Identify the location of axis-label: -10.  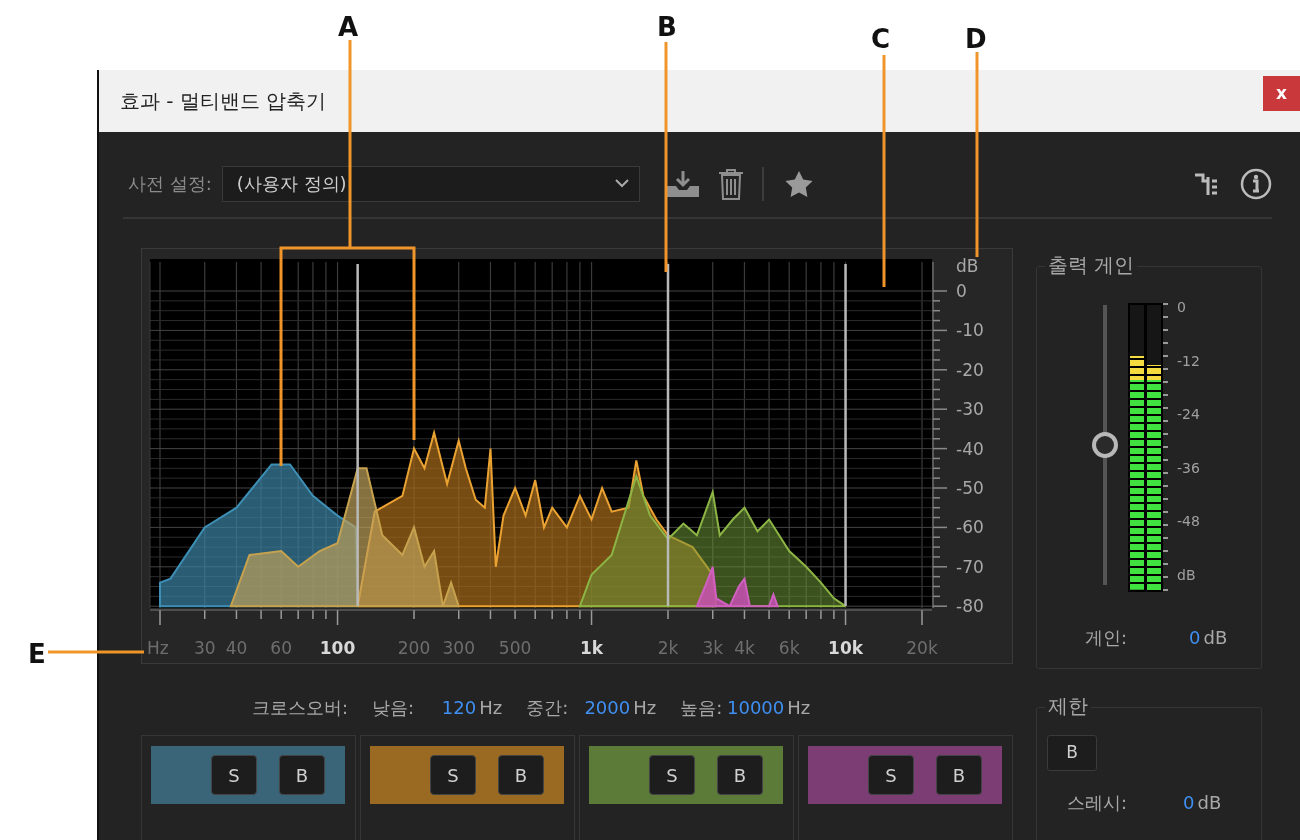
(970, 330).